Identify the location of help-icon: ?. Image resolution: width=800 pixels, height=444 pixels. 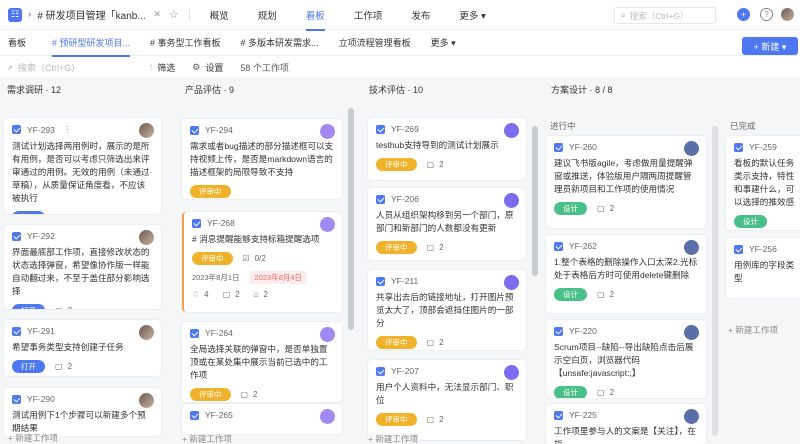
(766, 14).